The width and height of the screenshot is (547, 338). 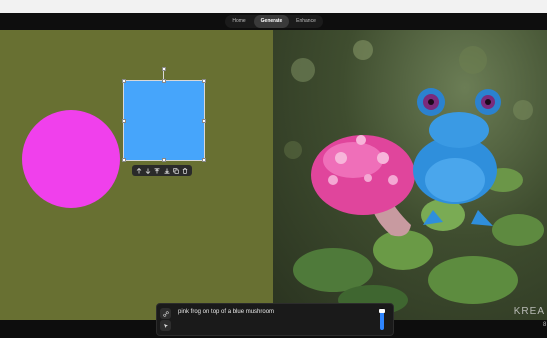 What do you see at coordinates (164, 160) in the screenshot?
I see `resize-handle-b` at bounding box center [164, 160].